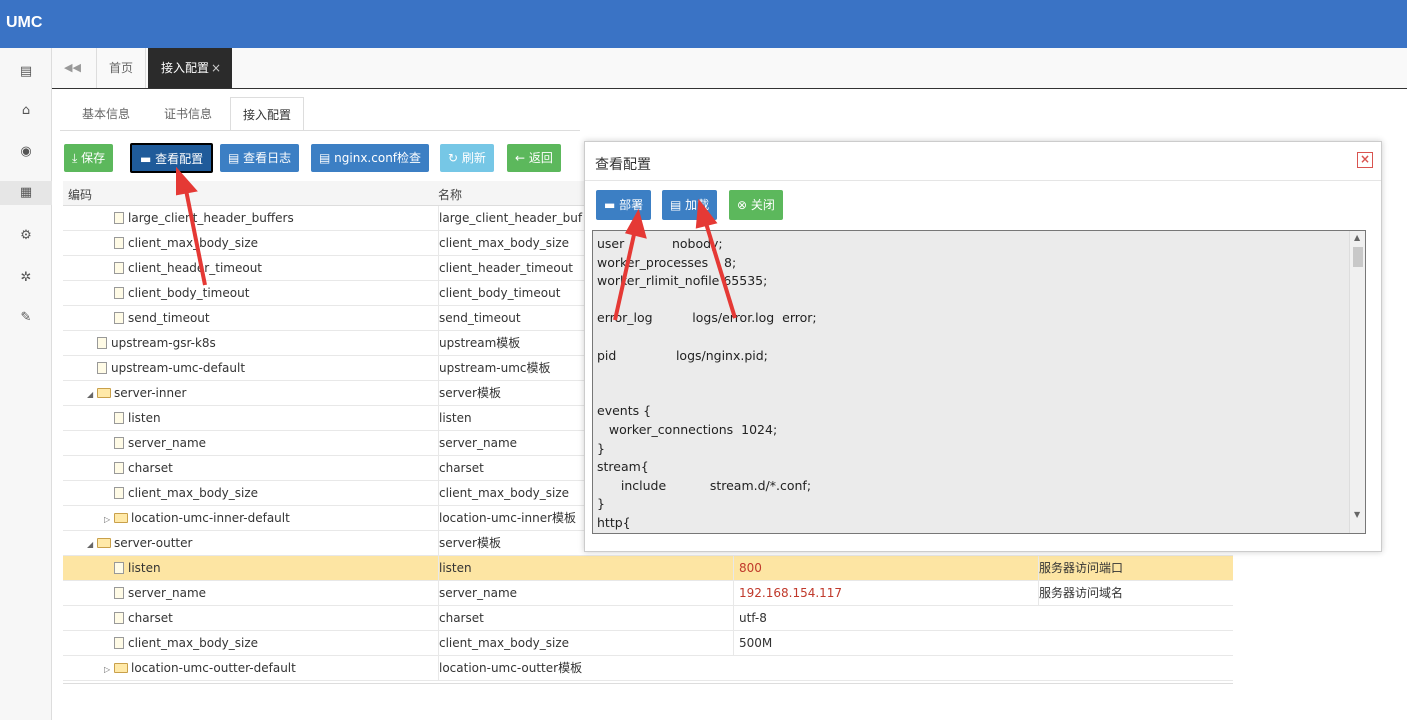 The image size is (1407, 720). What do you see at coordinates (585, 668) in the screenshot?
I see `cell-name: location-umc-outter模板` at bounding box center [585, 668].